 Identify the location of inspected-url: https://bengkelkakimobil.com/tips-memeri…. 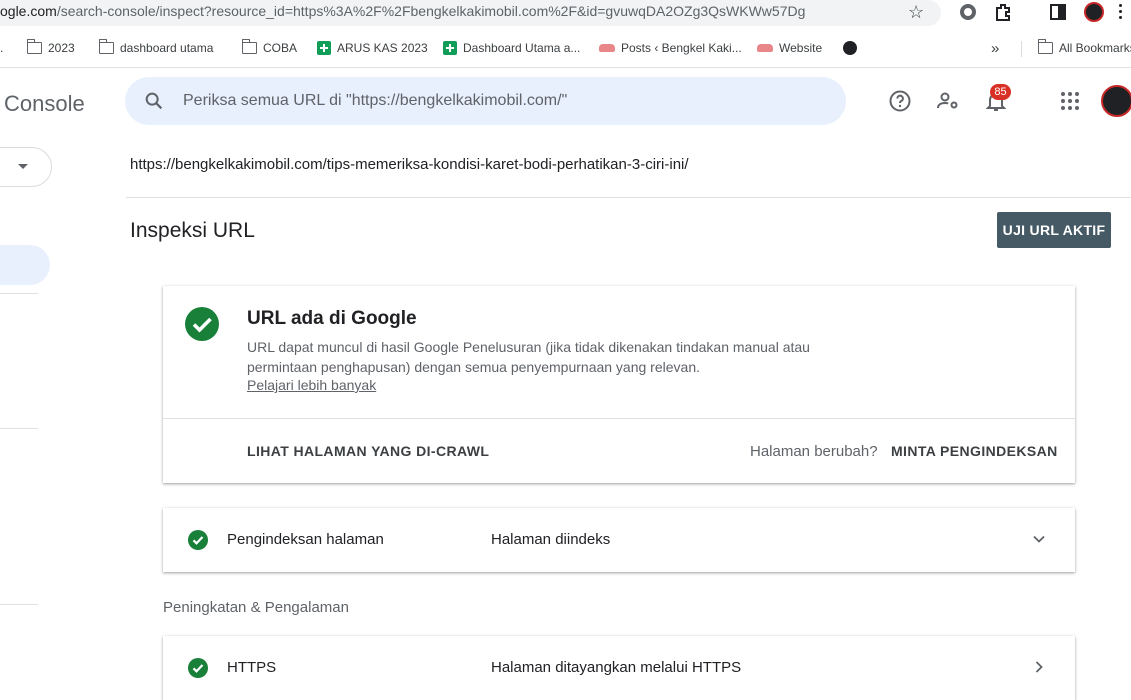
(409, 164).